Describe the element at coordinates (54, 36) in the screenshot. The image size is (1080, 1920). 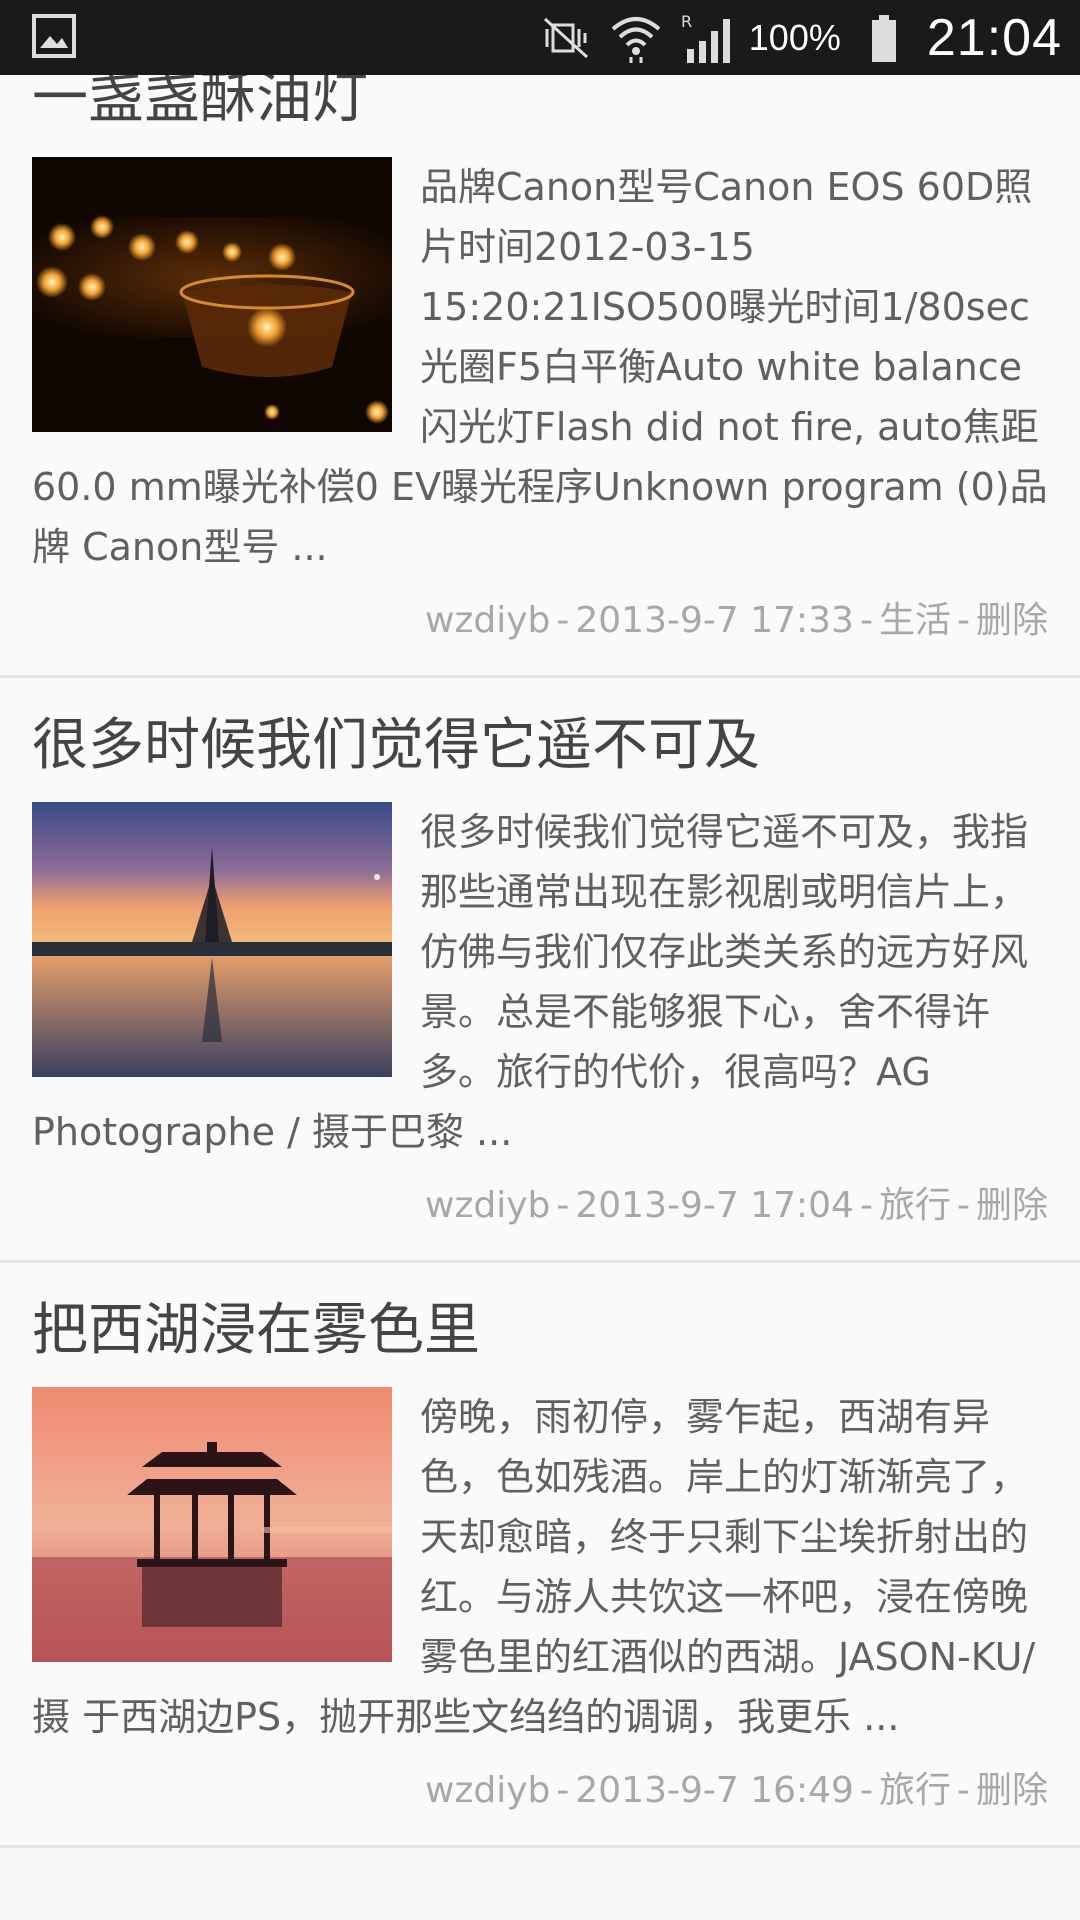
I see `gallery-notification-icon` at that location.